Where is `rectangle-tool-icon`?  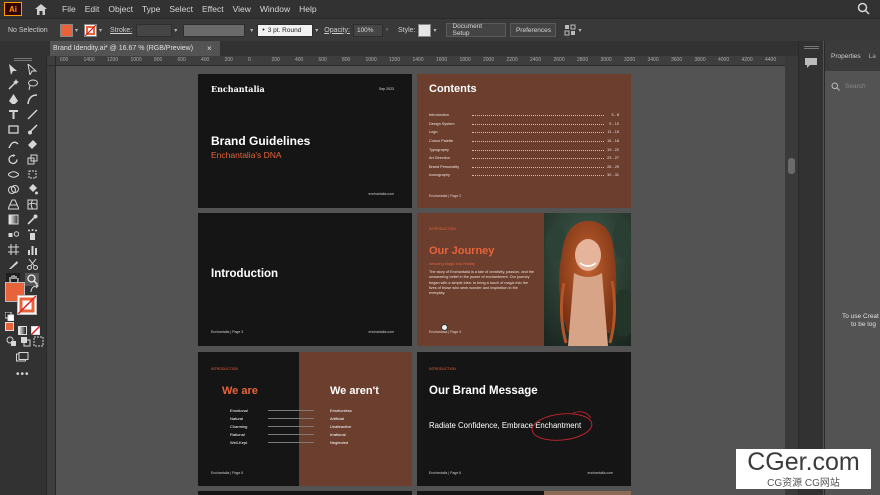
rectangle-tool-icon is located at coordinates (13, 129).